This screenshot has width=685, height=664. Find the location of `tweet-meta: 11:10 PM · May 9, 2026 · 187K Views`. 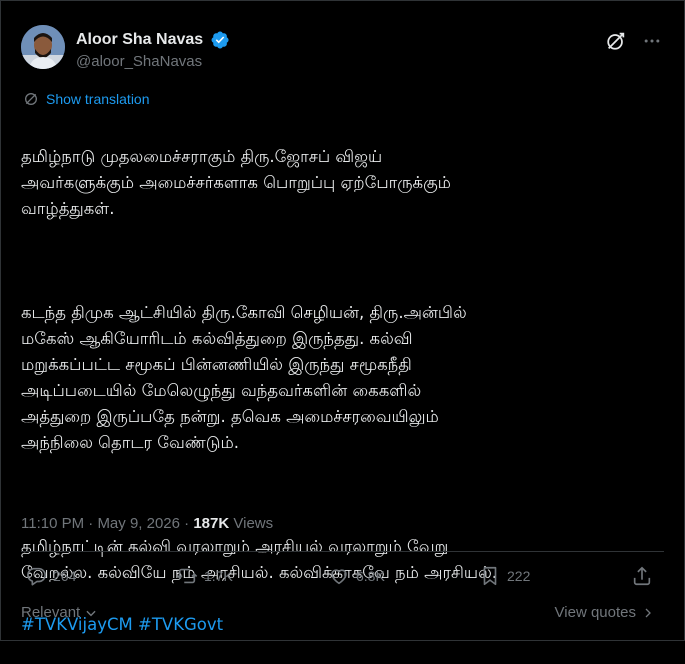

tweet-meta: 11:10 PM · May 9, 2026 · 187K Views is located at coordinates (147, 523).